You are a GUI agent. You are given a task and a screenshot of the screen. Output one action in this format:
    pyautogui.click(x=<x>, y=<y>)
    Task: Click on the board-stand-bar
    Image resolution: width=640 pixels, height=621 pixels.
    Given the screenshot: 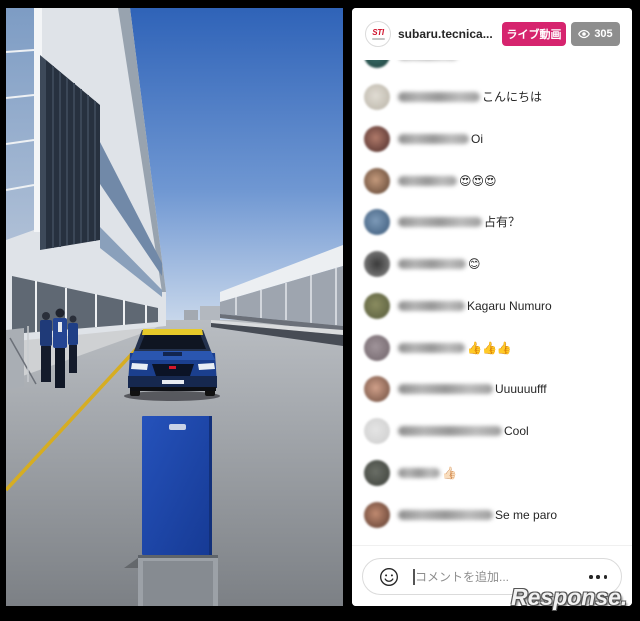 What is the action you would take?
    pyautogui.click(x=178, y=556)
    